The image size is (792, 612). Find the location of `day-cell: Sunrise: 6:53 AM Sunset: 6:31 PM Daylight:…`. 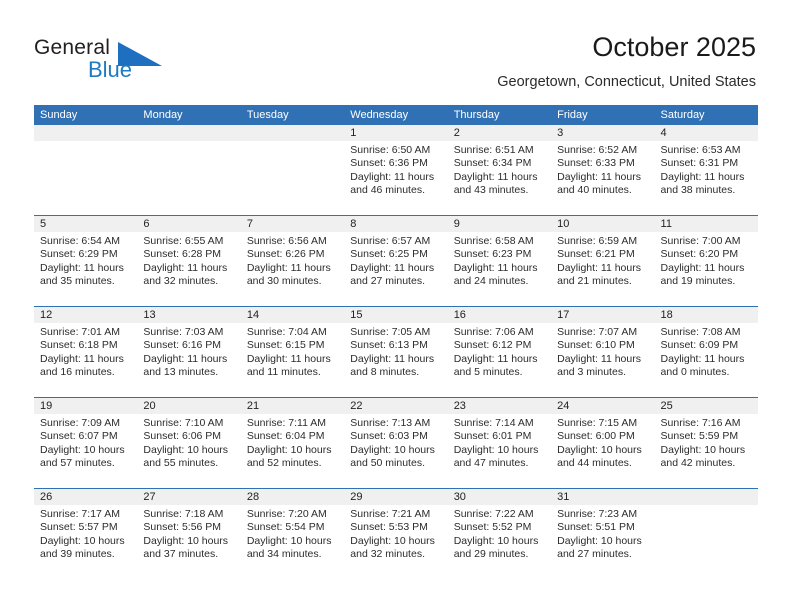

day-cell: Sunrise: 6:53 AM Sunset: 6:31 PM Daylight:… is located at coordinates (706, 178).